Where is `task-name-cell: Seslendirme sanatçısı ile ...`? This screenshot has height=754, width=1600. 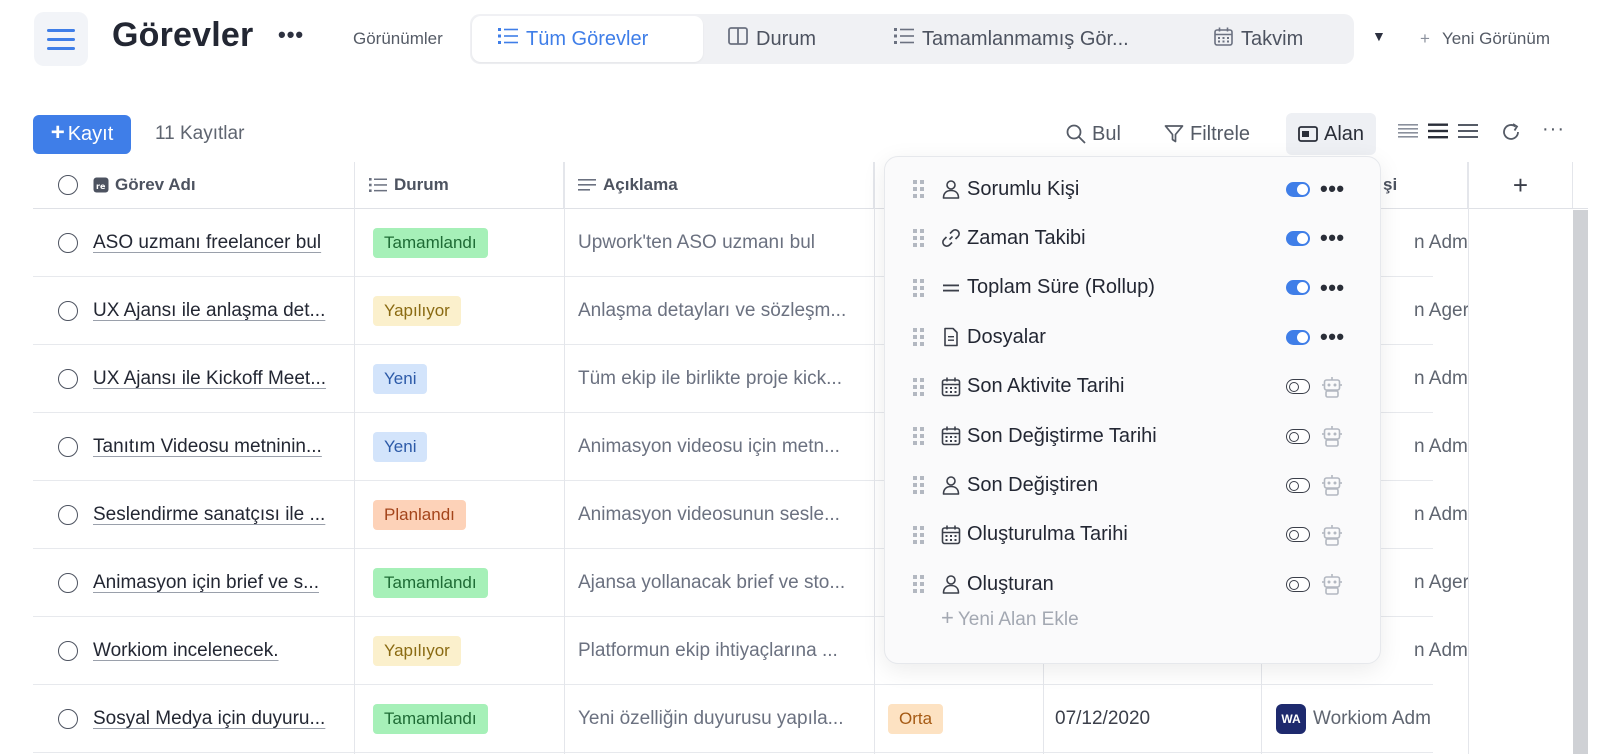
task-name-cell: Seslendirme sanatçısı ile ... is located at coordinates (205, 515).